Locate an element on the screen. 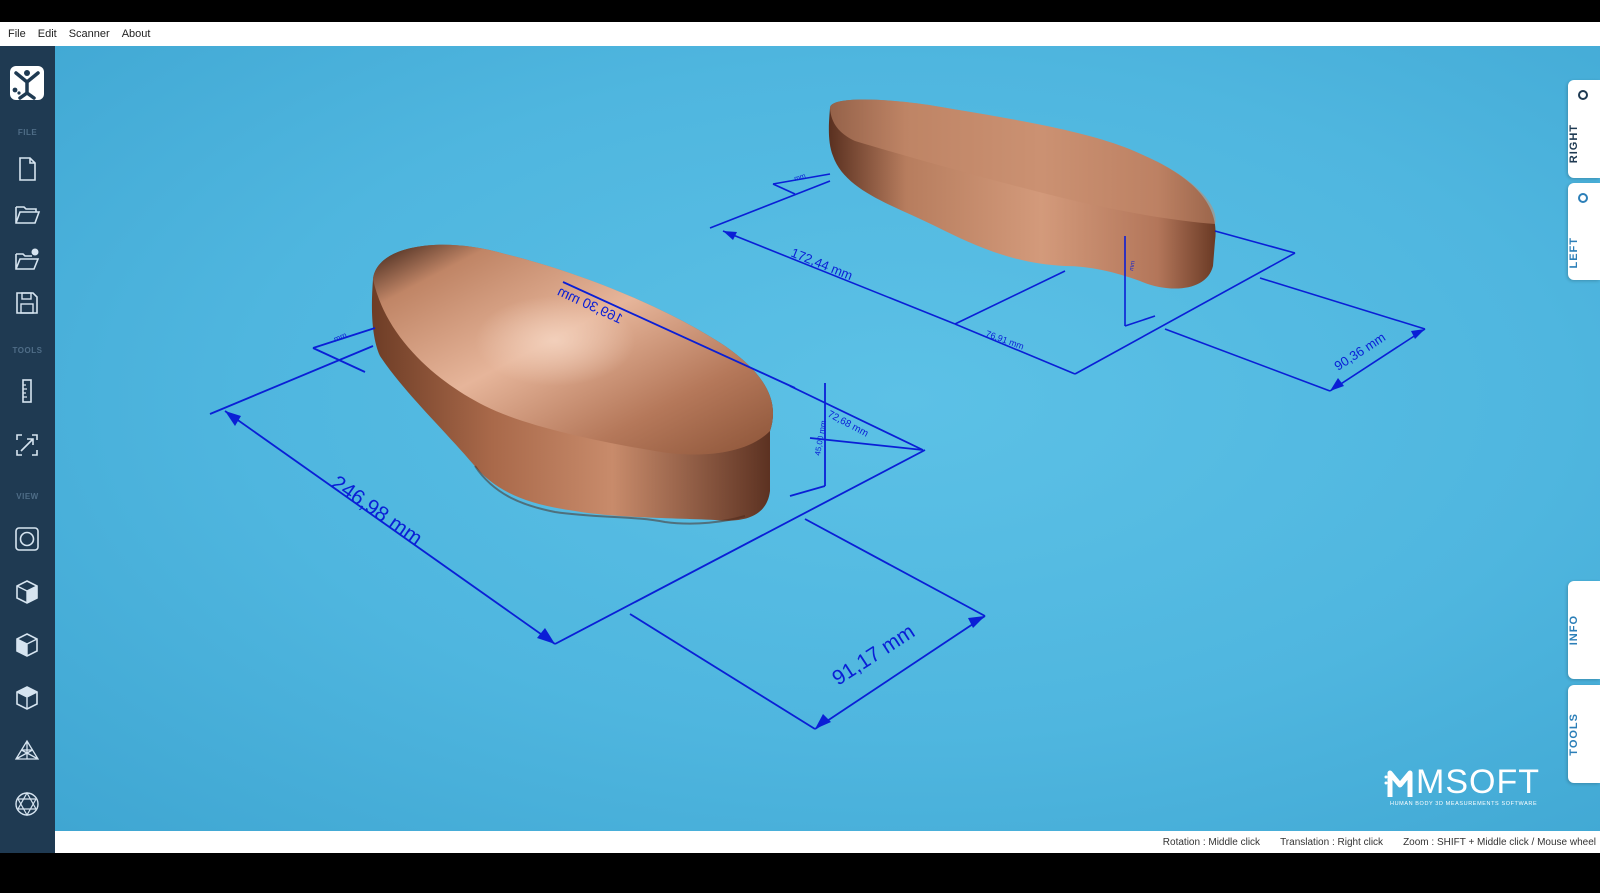  left-width-label: 91,17 mm is located at coordinates (873, 655).